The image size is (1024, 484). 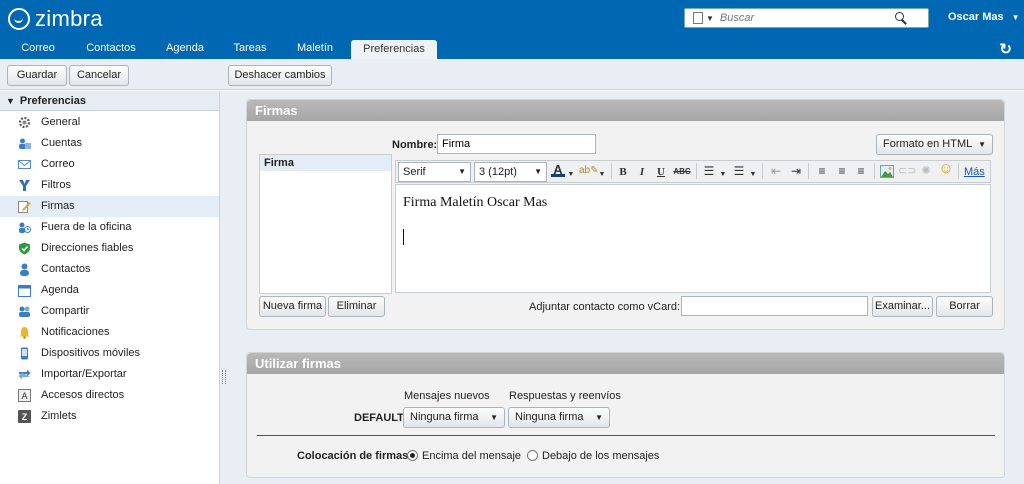 I want to click on placement-bottom-radio, so click(x=532, y=455).